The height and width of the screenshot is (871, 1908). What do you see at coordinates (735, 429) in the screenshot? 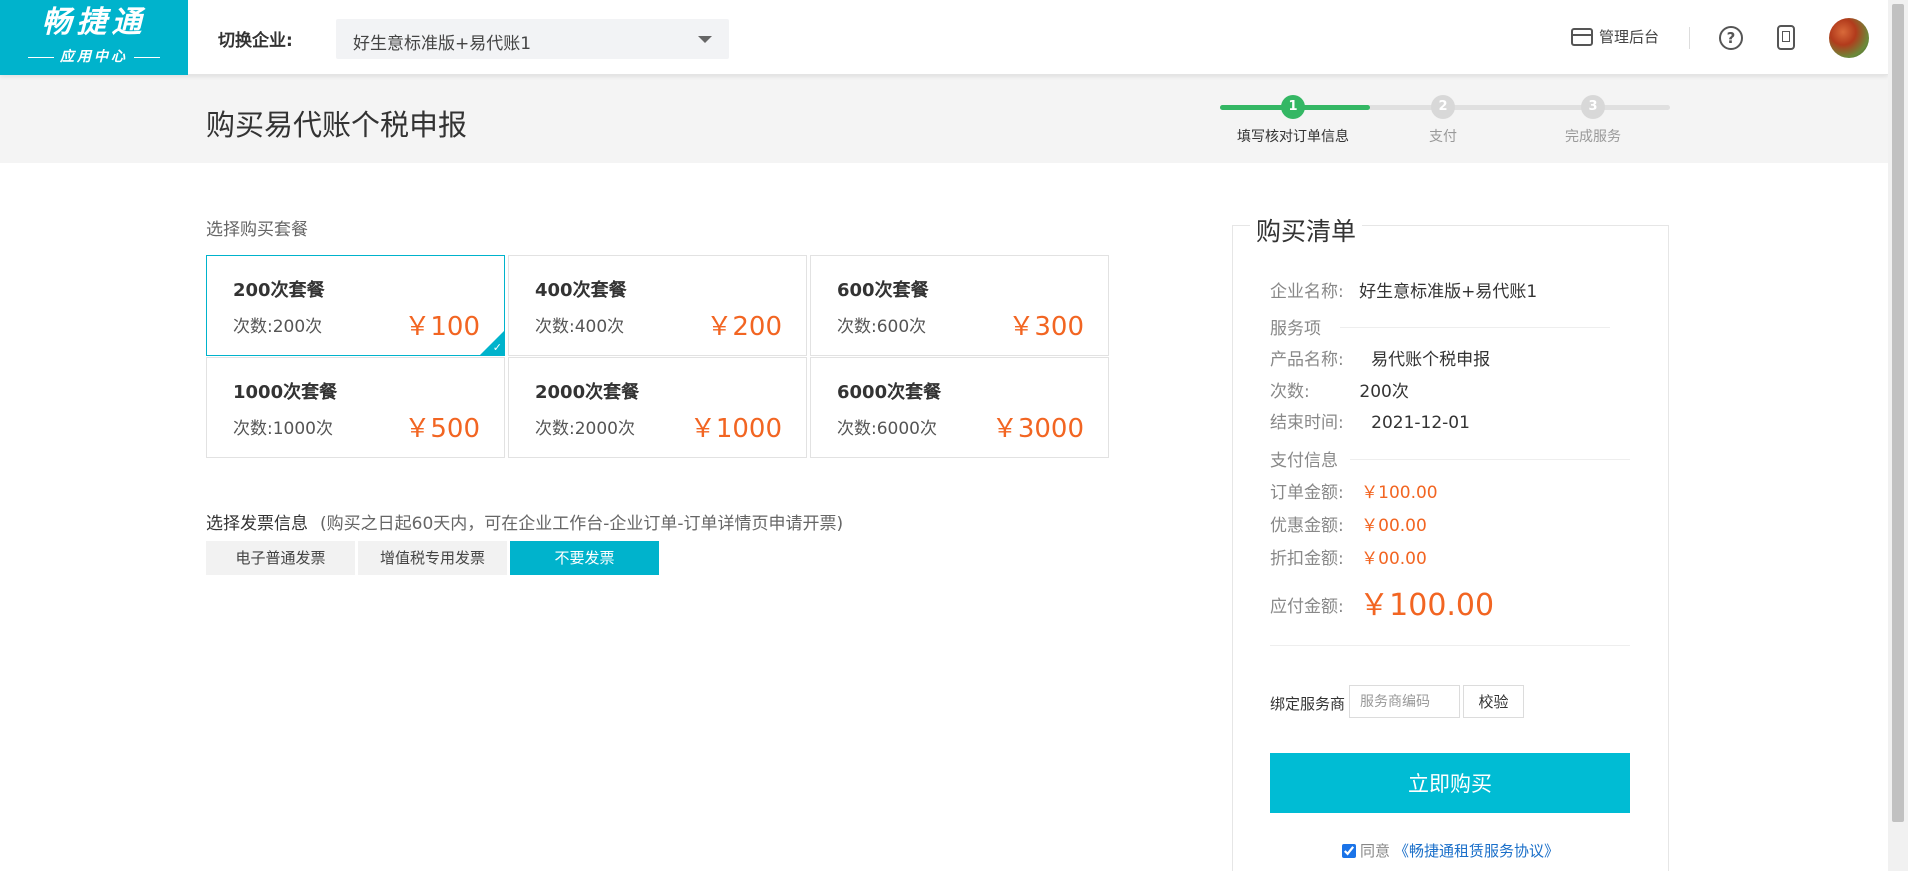
I see `package-price: ￥1000` at bounding box center [735, 429].